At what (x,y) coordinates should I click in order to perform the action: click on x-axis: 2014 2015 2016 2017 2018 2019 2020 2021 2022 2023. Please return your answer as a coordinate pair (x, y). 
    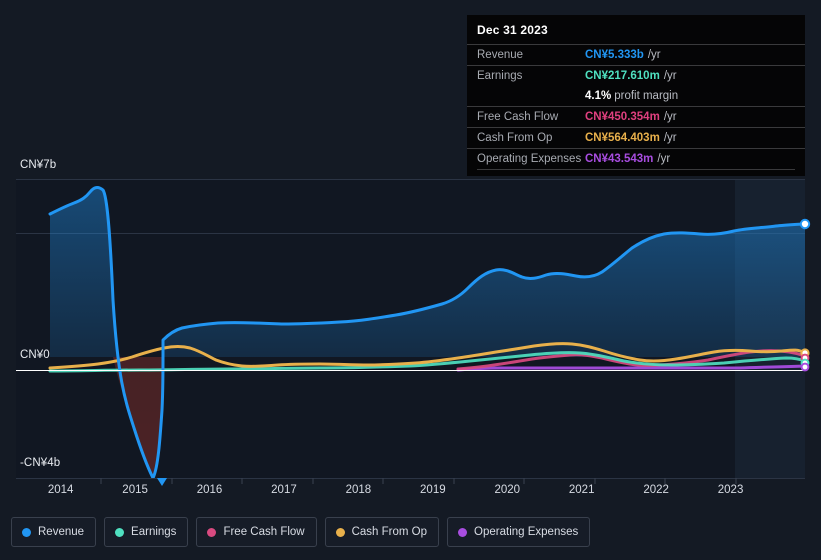
    Looking at the image, I should click on (410, 493).